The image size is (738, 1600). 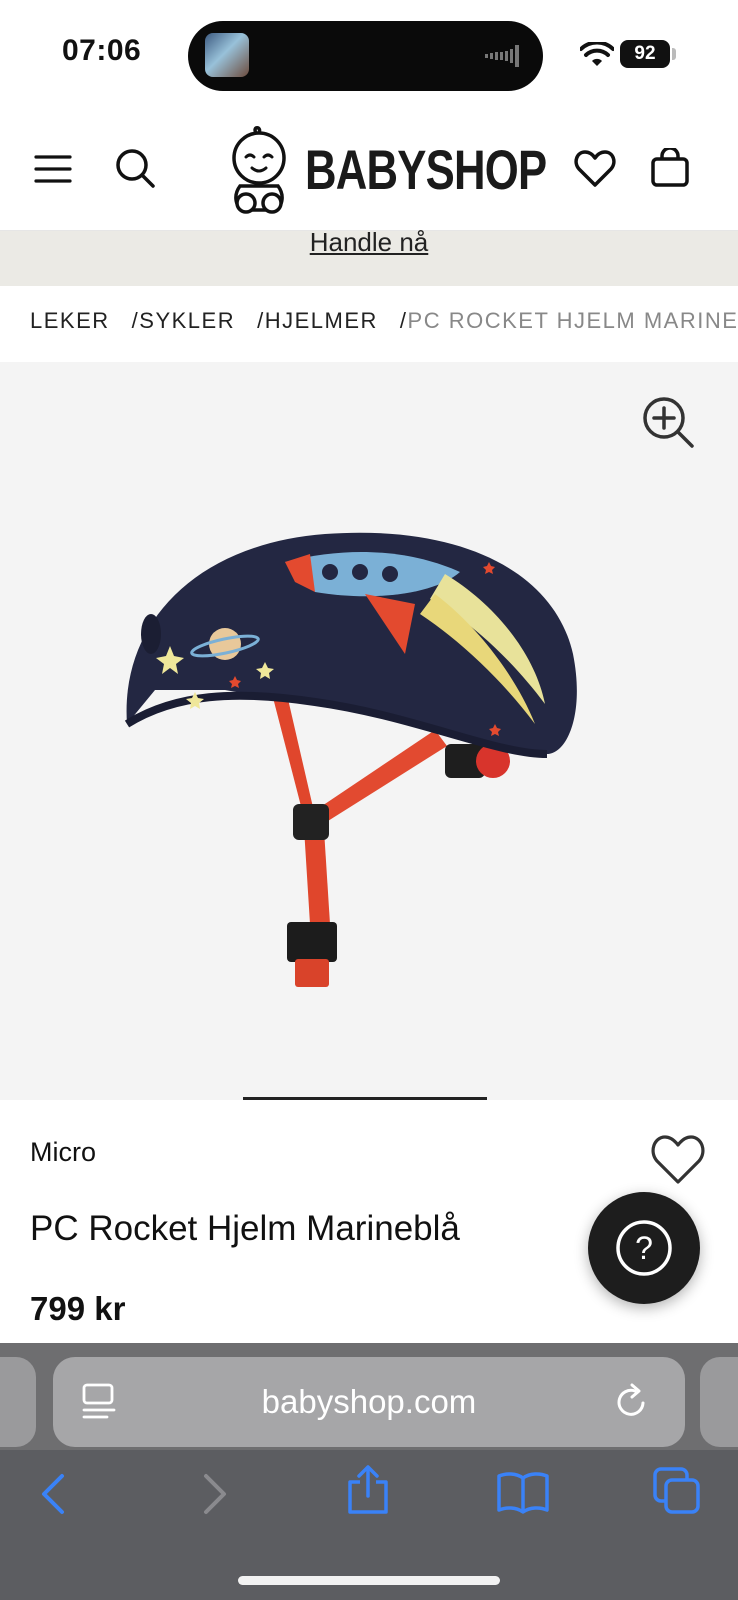 What do you see at coordinates (368, 1490) in the screenshot?
I see `share-icon` at bounding box center [368, 1490].